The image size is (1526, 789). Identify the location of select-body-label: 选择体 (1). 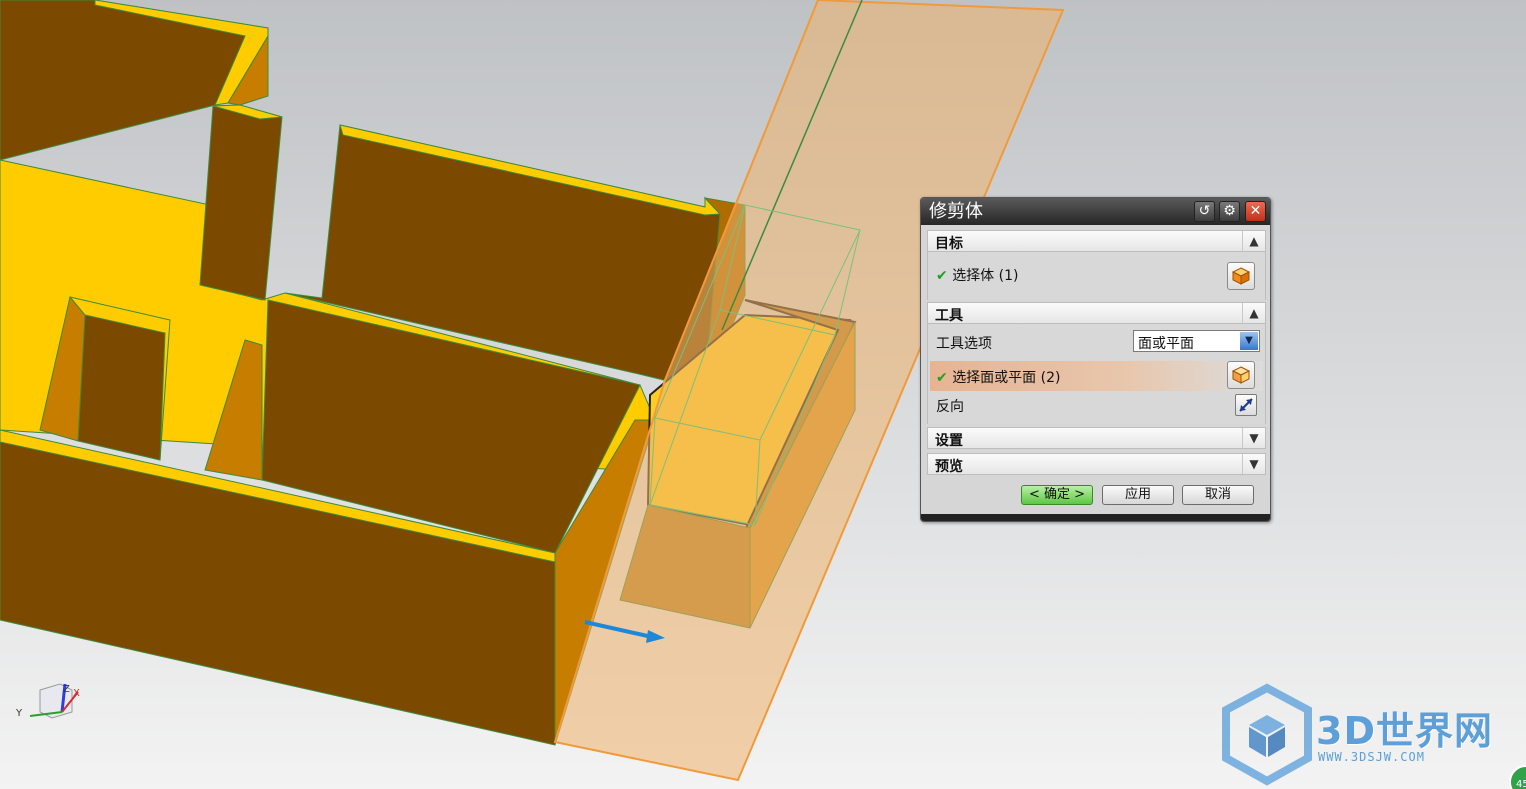
(985, 276).